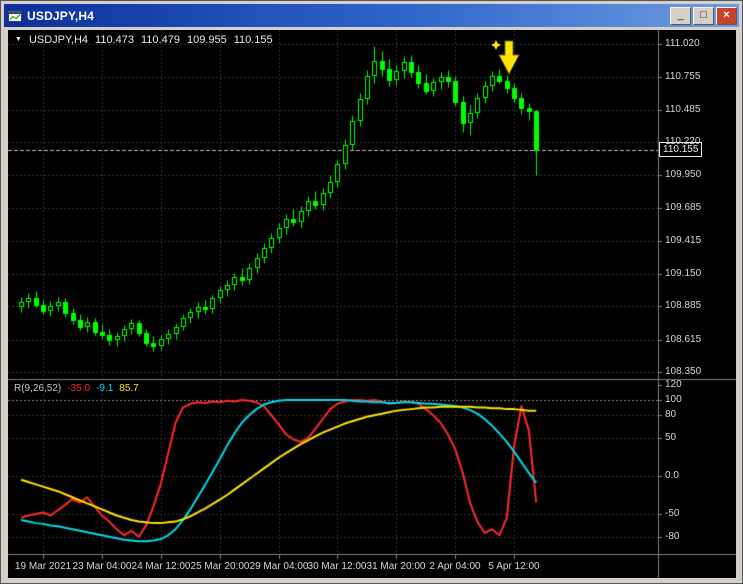 The width and height of the screenshot is (743, 584). What do you see at coordinates (455, 566) in the screenshot?
I see `time-axis-label: 2 Apr 04:00` at bounding box center [455, 566].